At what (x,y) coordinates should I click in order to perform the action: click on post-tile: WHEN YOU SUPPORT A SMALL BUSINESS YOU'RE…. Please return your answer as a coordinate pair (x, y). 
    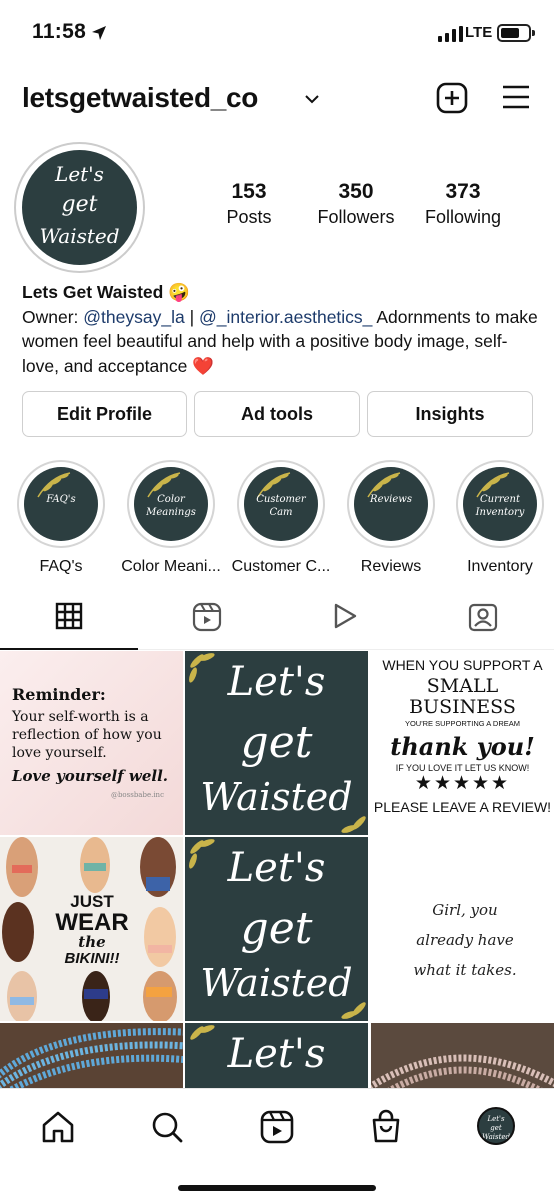
    Looking at the image, I should click on (462, 743).